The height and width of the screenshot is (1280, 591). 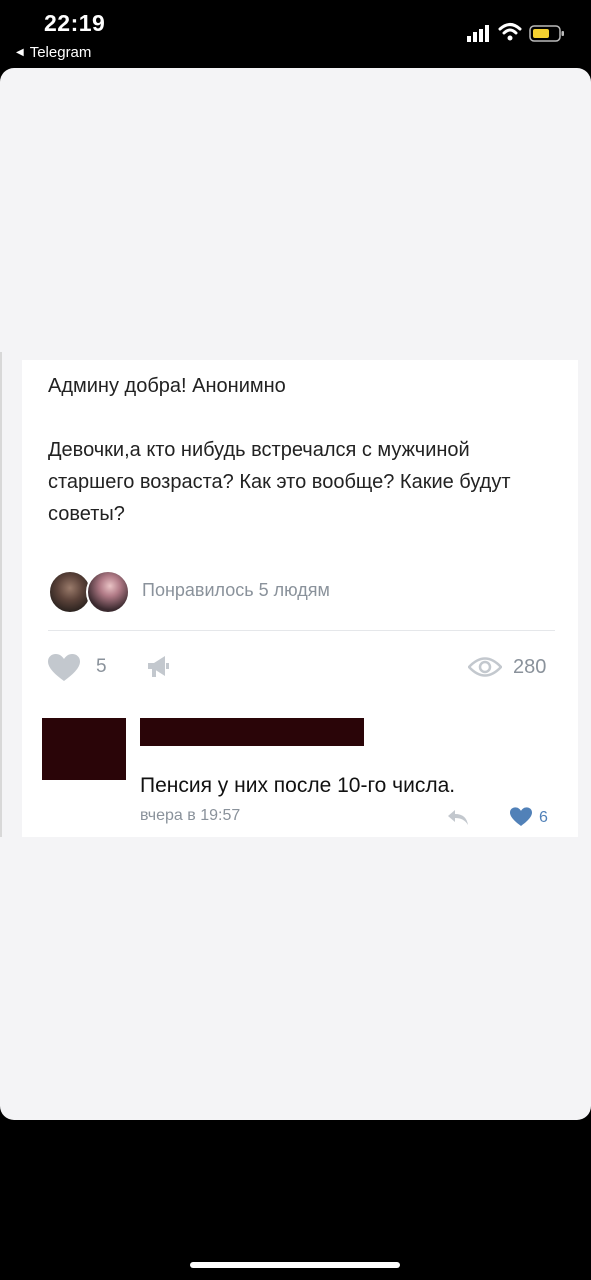 I want to click on share-megaphone-icon, so click(x=158, y=667).